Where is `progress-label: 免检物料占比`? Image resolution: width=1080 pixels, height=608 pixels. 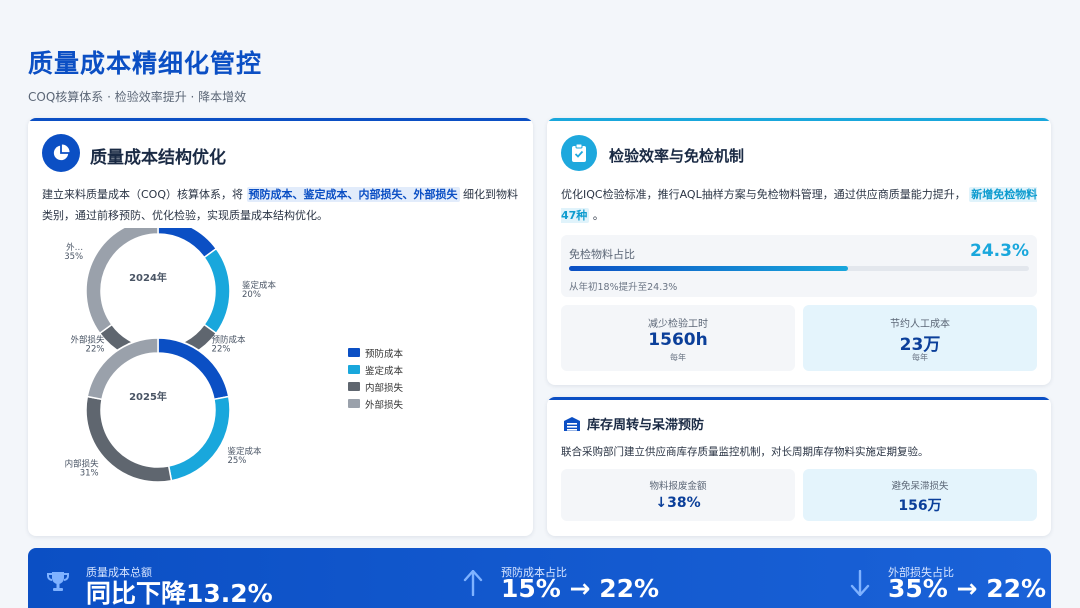
progress-label: 免检物料占比 is located at coordinates (602, 254).